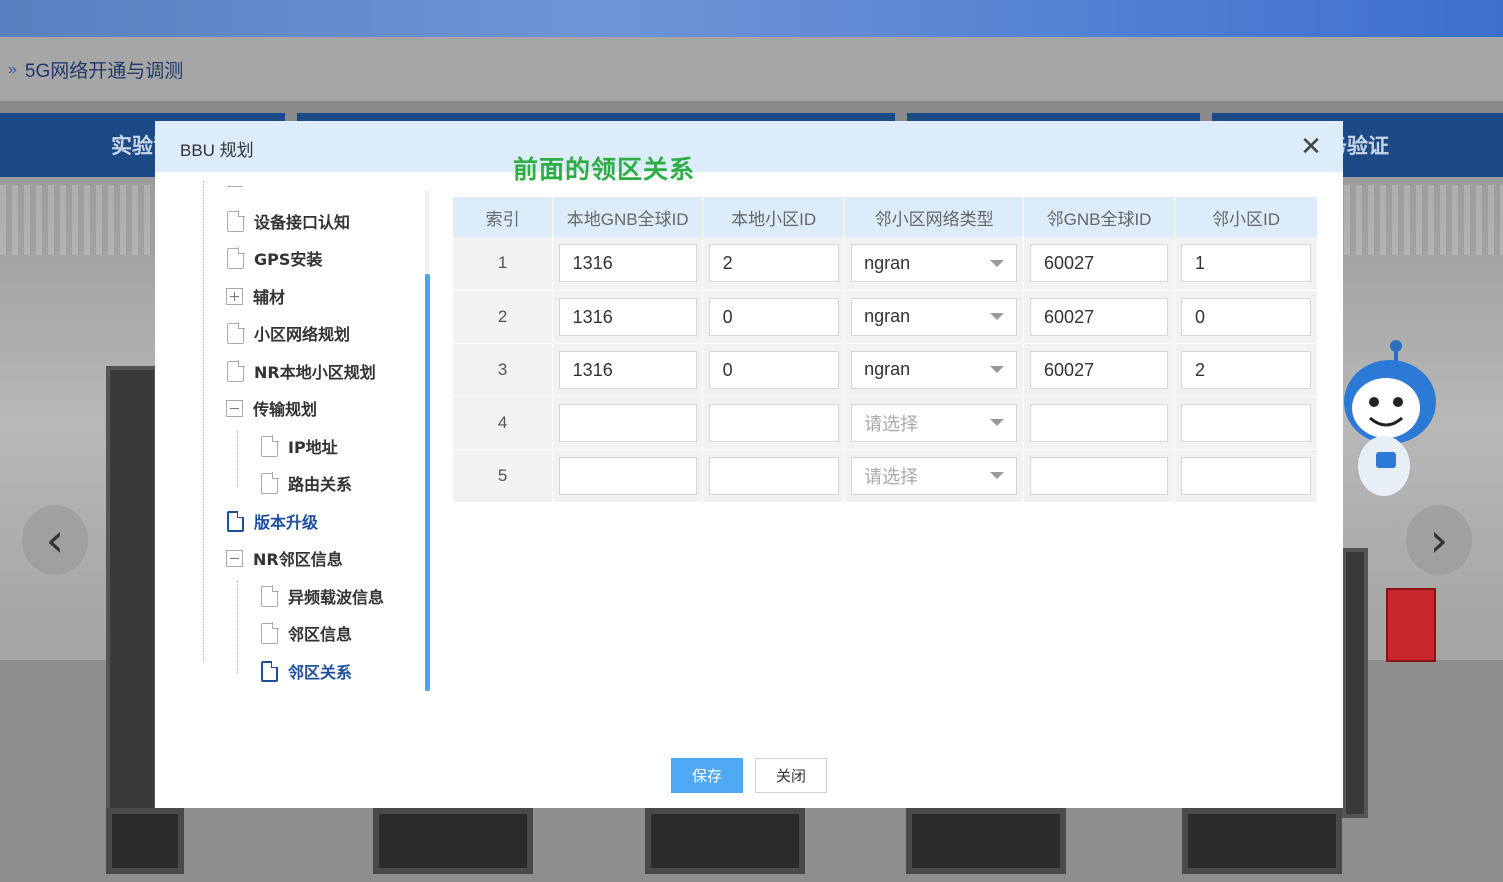  I want to click on tree-scrollbar-thumb, so click(427, 482).